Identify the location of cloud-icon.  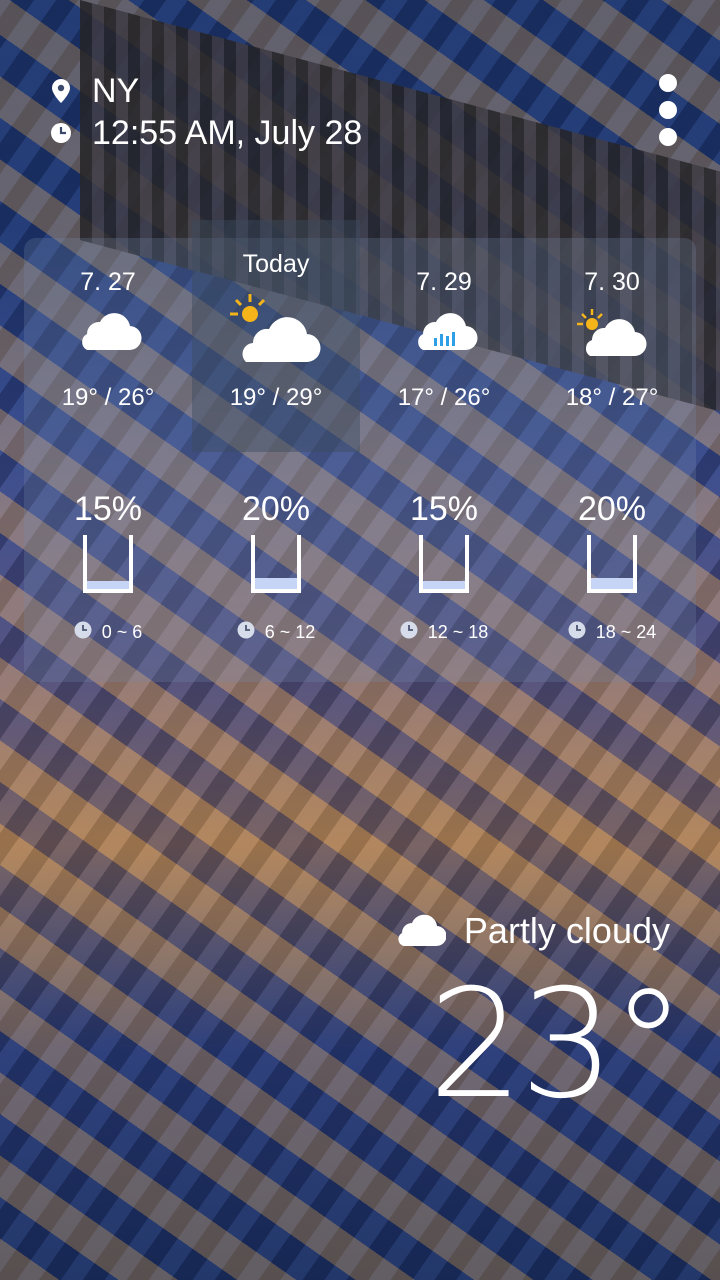
(108, 329).